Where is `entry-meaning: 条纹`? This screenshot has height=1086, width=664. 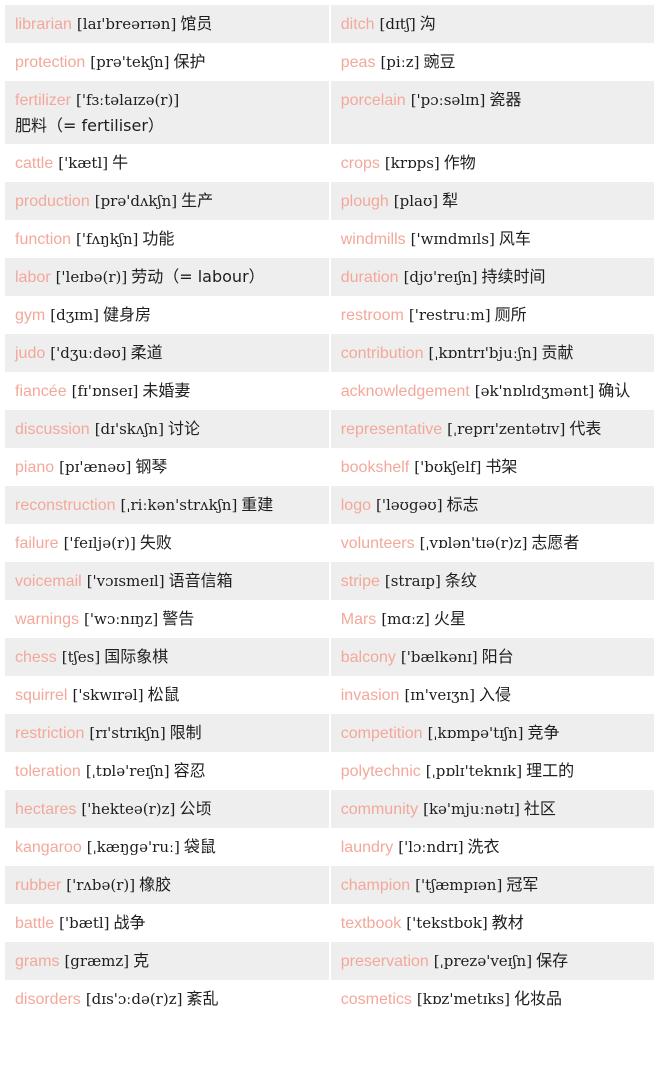
entry-meaning: 条纹 is located at coordinates (460, 580).